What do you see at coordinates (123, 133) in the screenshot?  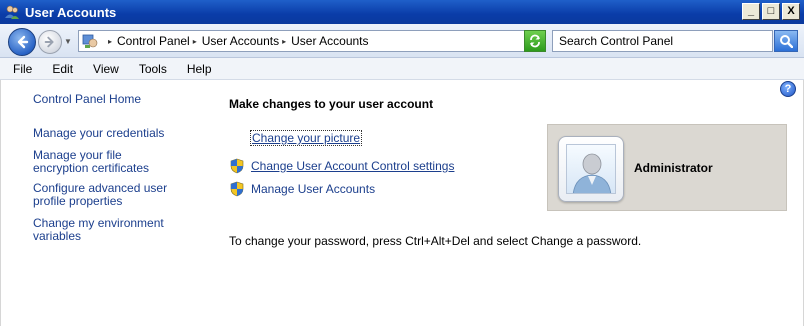 I see `sidebar-link-credentials: Manage your credentials` at bounding box center [123, 133].